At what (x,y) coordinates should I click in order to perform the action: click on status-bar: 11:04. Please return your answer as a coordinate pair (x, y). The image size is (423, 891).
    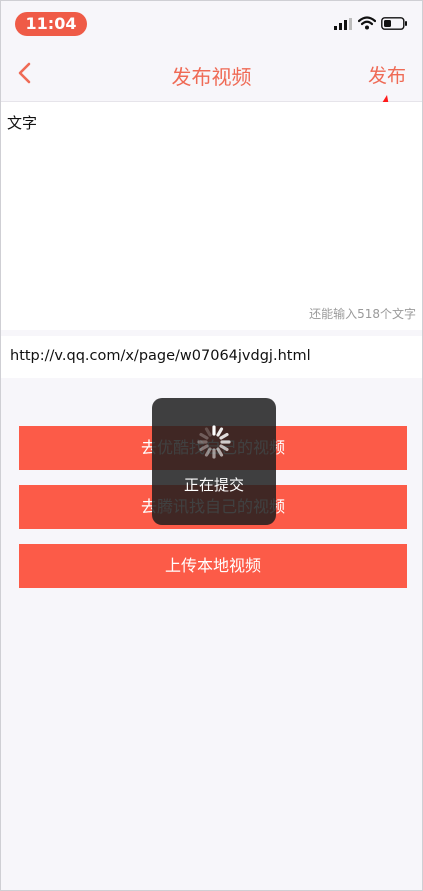
    Looking at the image, I should click on (211, 23).